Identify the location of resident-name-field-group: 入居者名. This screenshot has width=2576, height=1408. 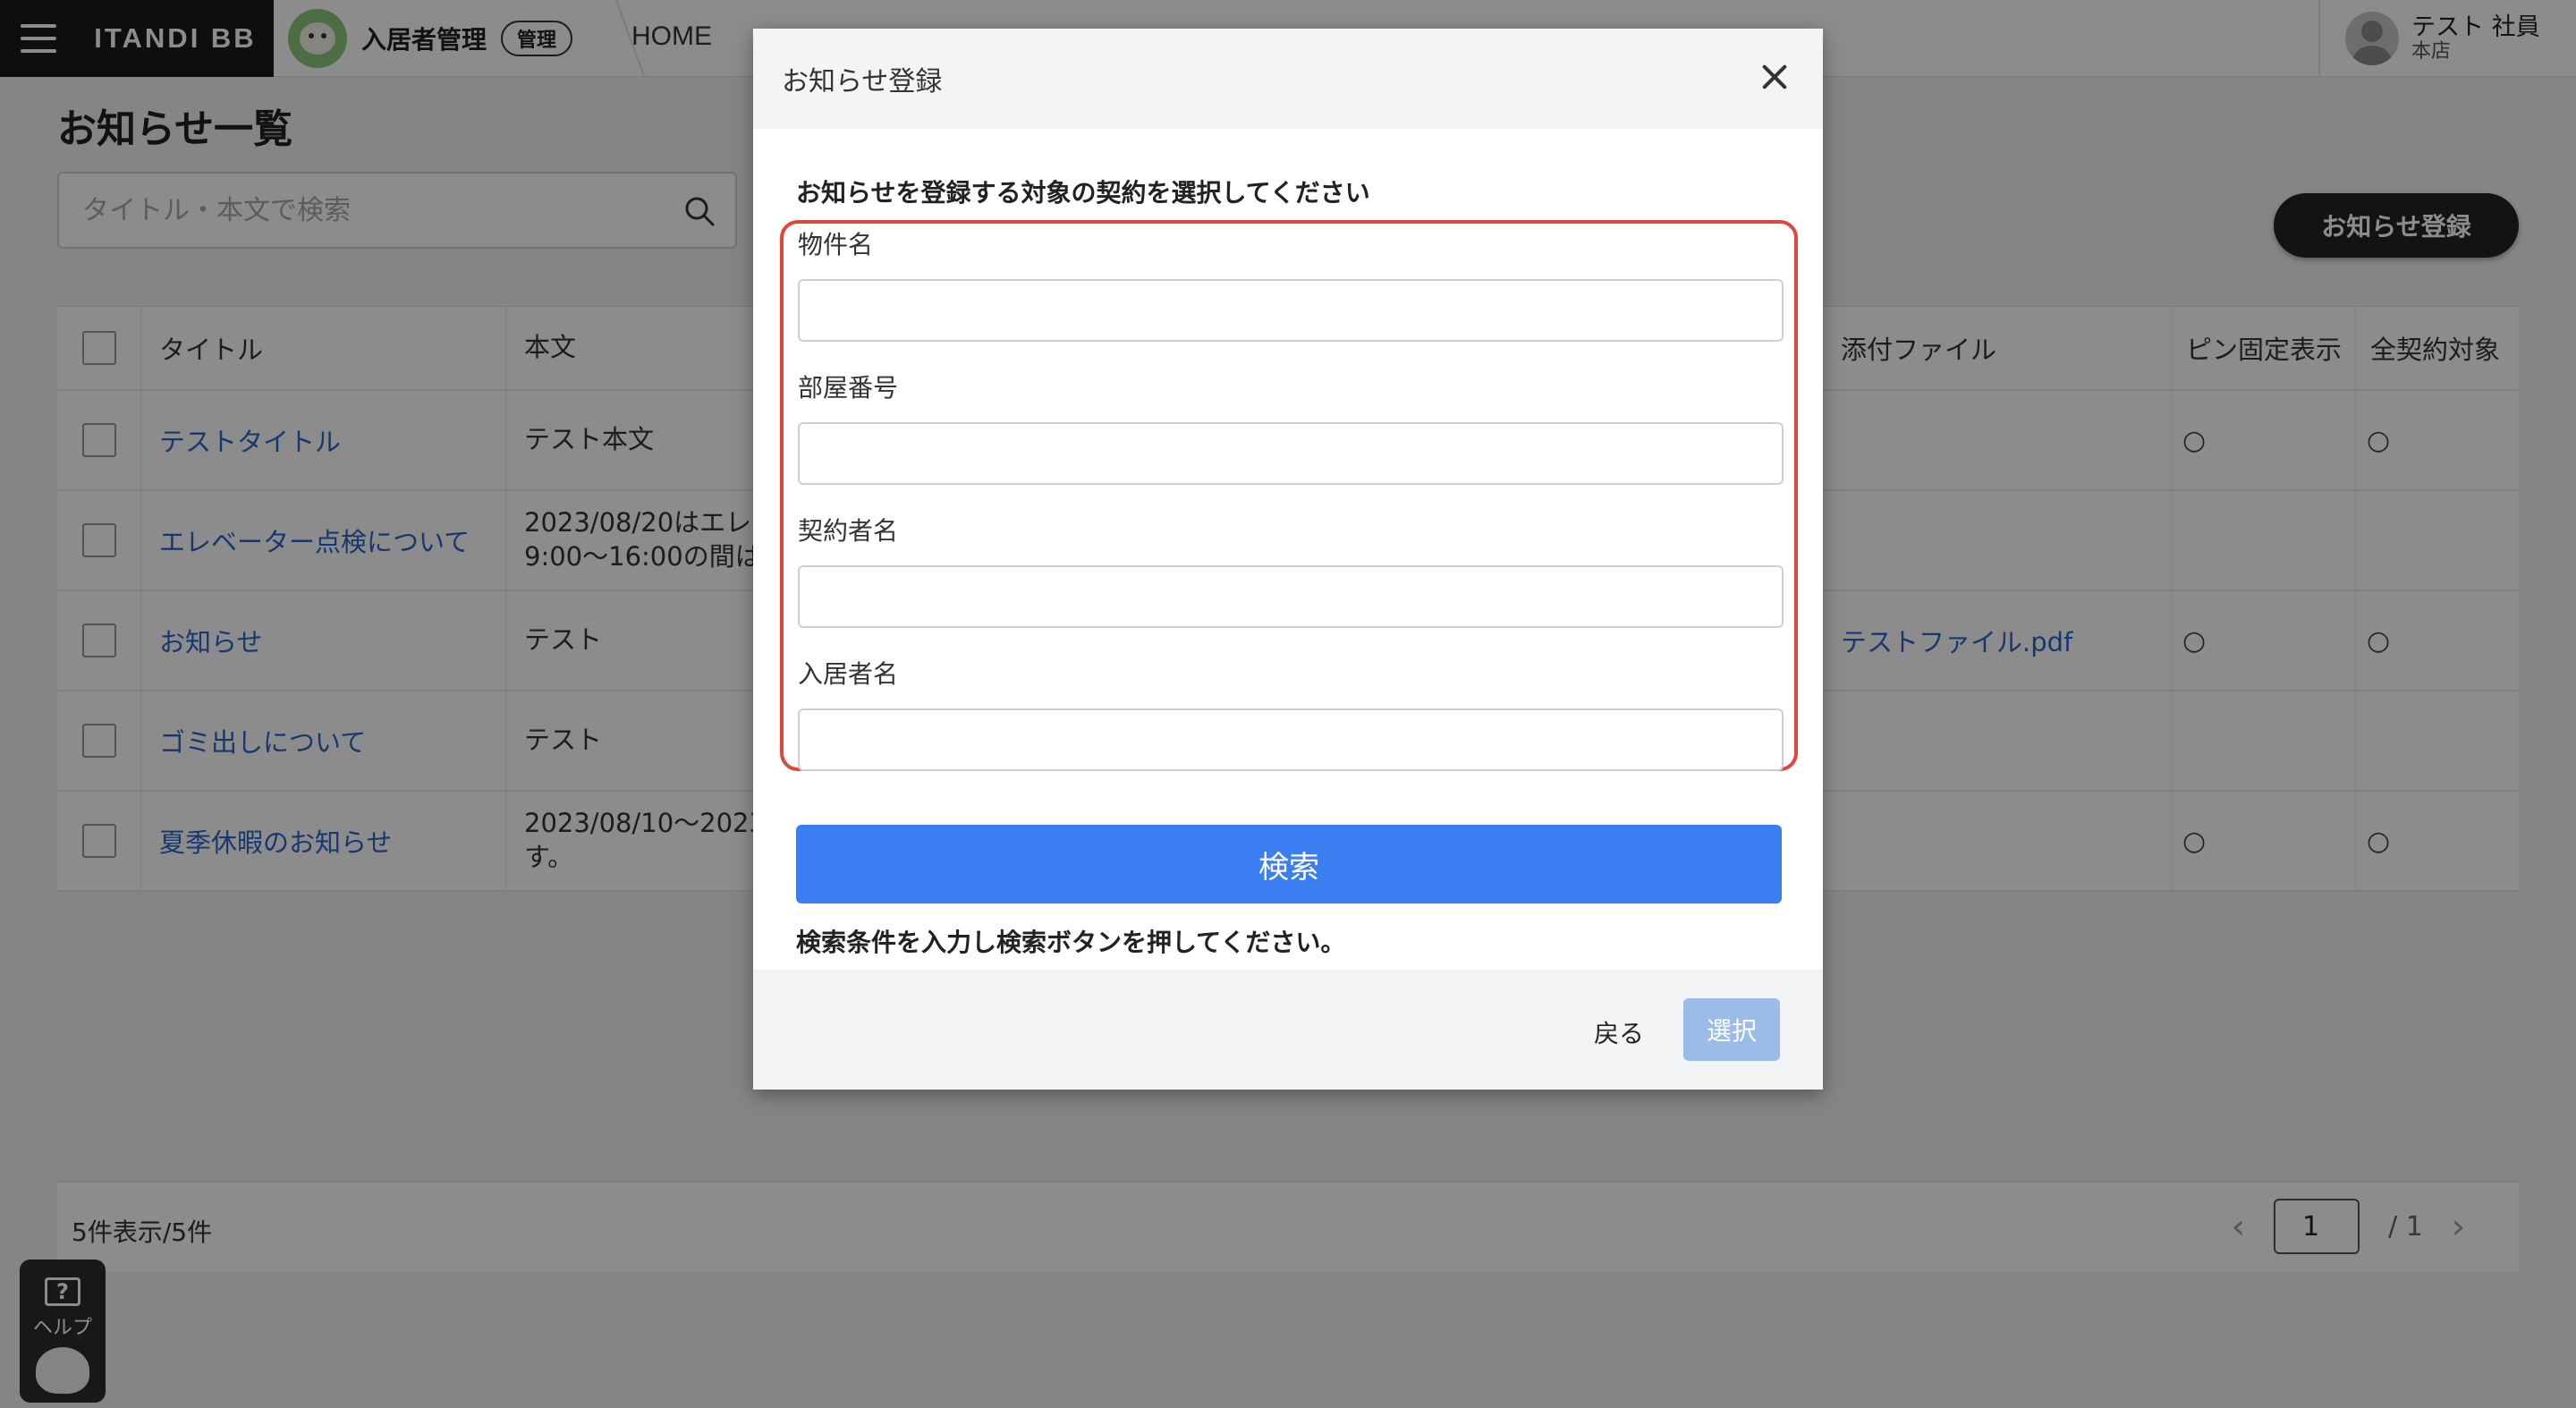
(1291, 713).